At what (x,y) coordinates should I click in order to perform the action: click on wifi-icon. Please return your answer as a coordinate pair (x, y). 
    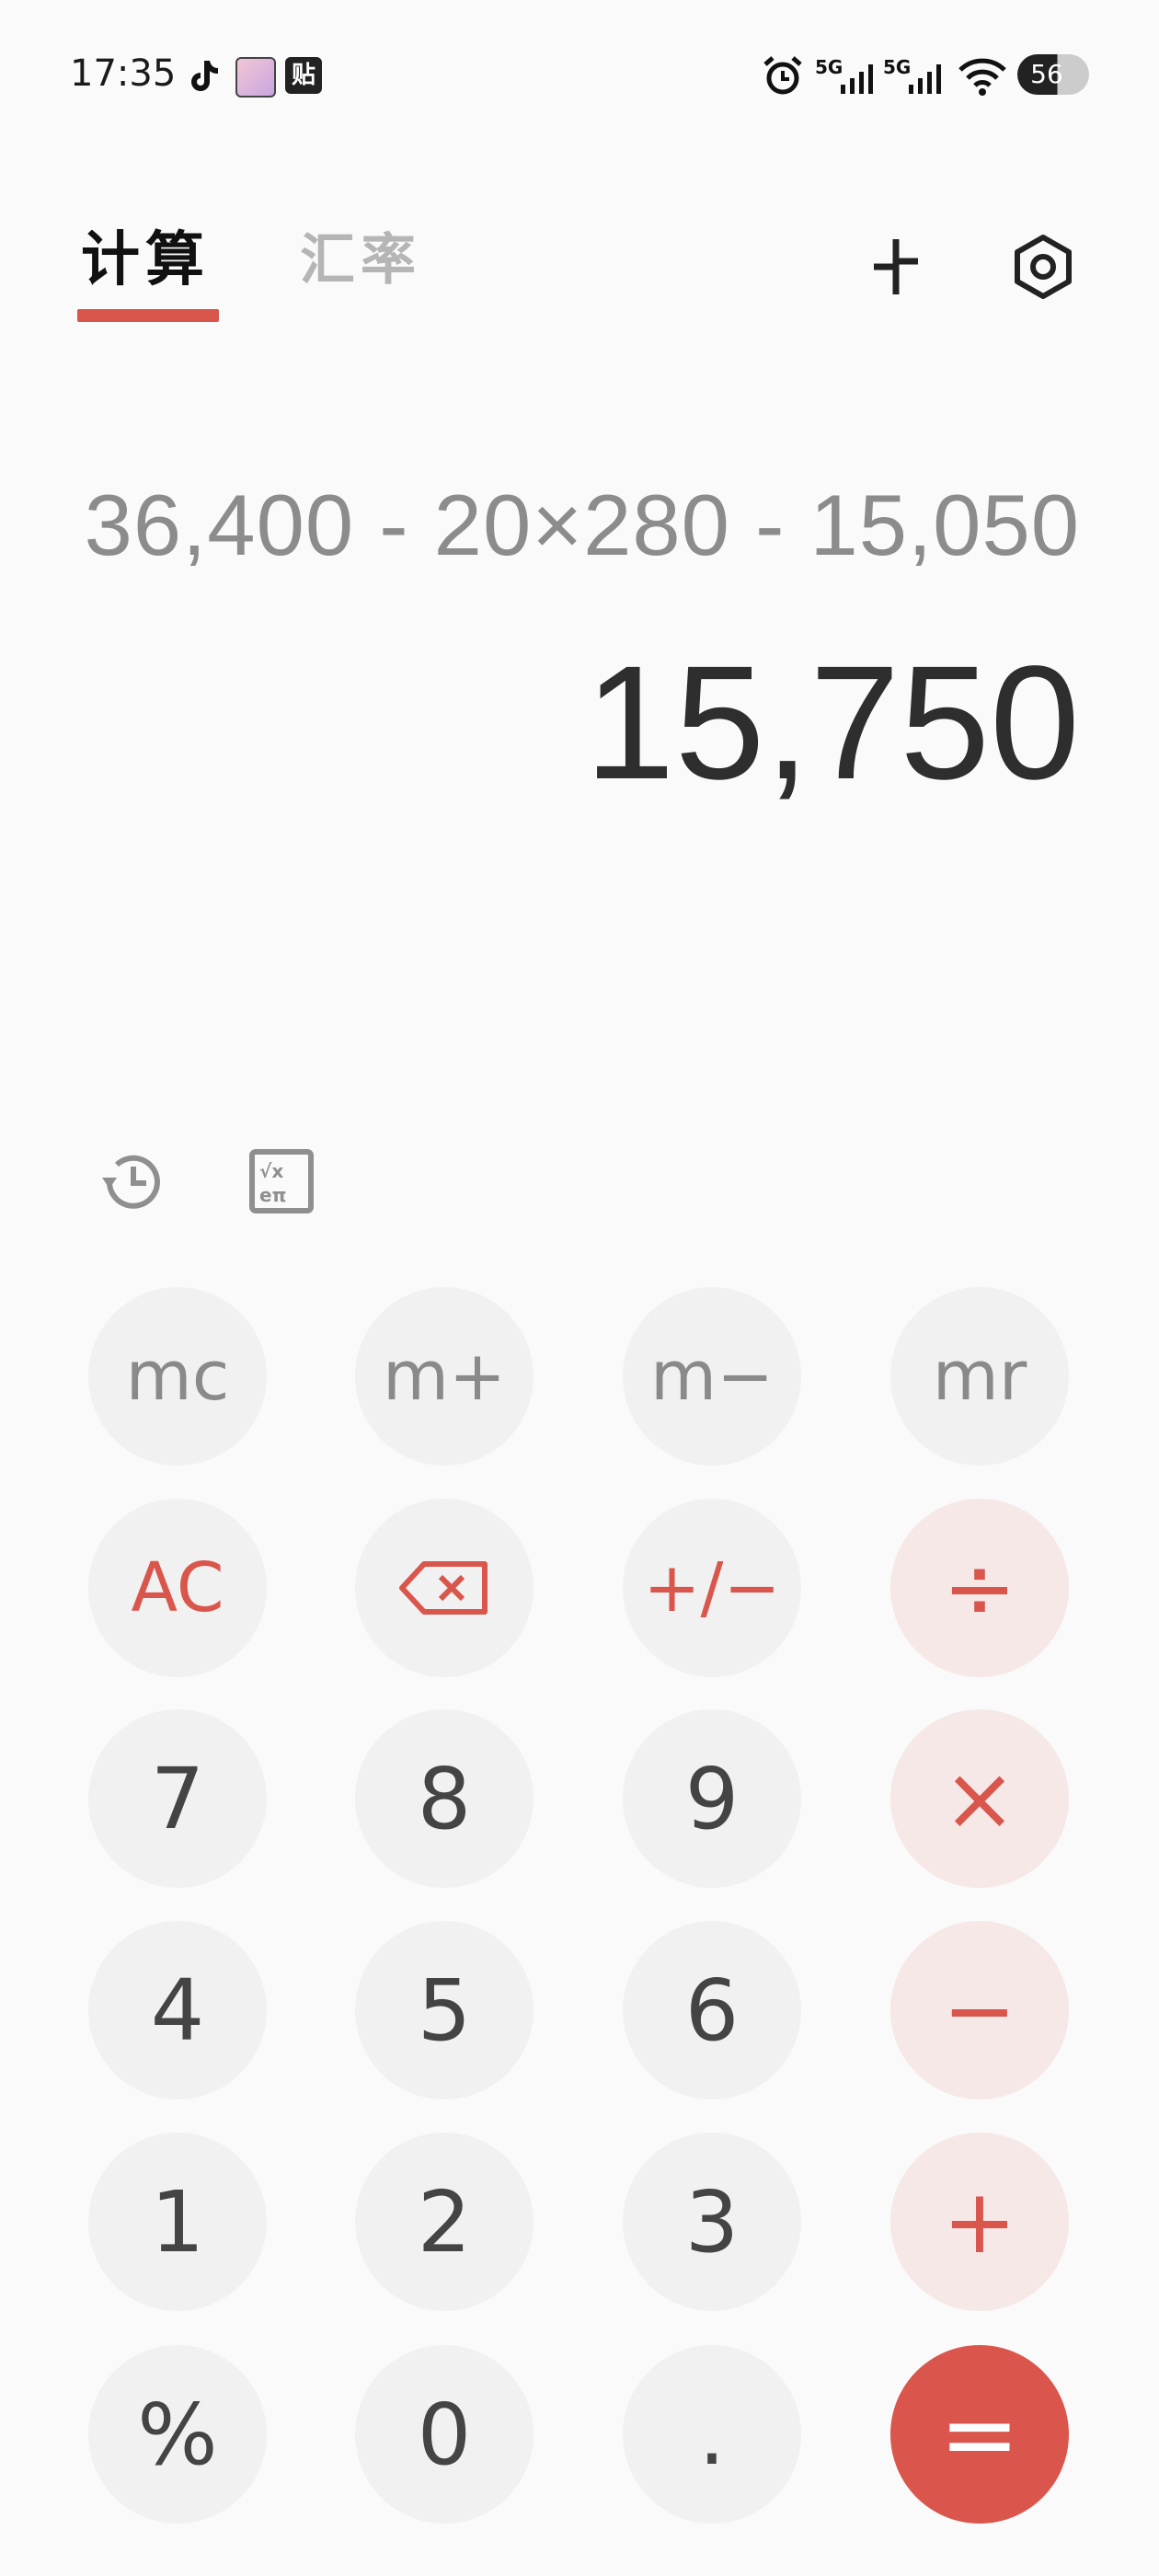
    Looking at the image, I should click on (982, 77).